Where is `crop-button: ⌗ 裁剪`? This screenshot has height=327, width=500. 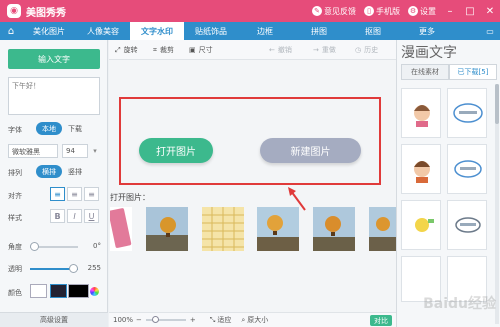
crop-button: ⌗ 裁剪 is located at coordinates (163, 50).